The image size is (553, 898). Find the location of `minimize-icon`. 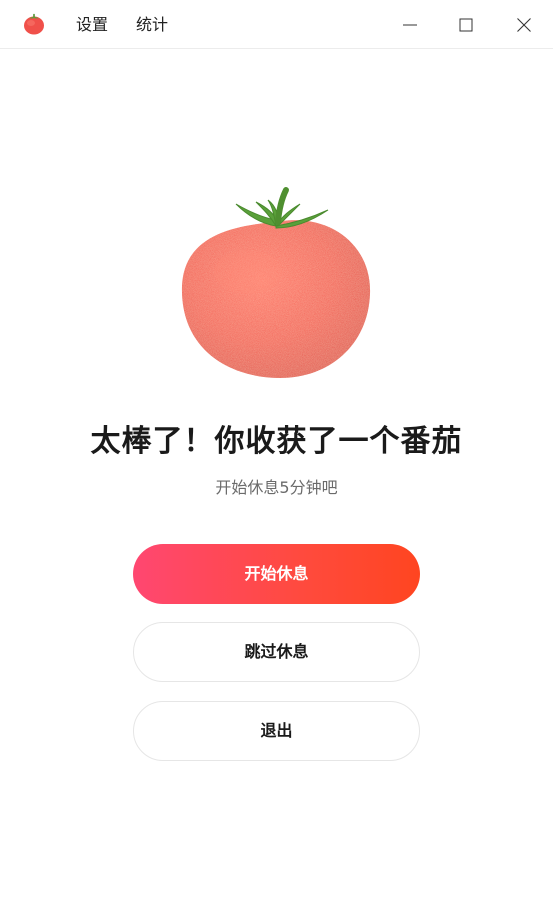

minimize-icon is located at coordinates (410, 25).